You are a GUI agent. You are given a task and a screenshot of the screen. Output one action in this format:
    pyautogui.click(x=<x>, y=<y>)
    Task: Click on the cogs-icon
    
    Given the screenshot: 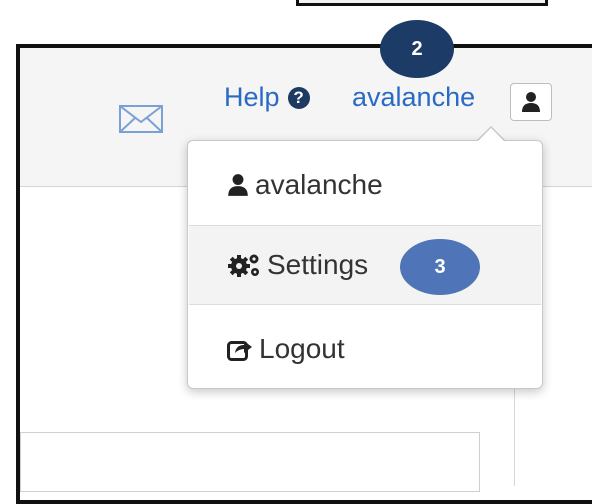 What is the action you would take?
    pyautogui.click(x=244, y=265)
    